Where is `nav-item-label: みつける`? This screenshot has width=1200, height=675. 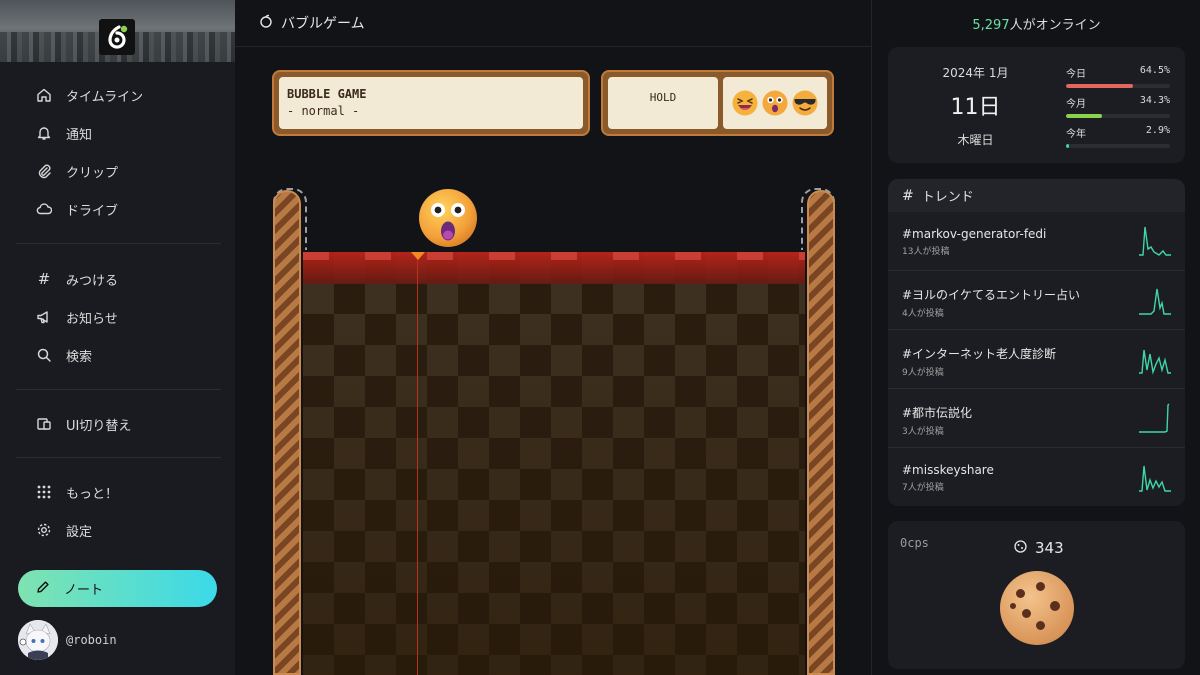
nav-item-label: みつける is located at coordinates (92, 281).